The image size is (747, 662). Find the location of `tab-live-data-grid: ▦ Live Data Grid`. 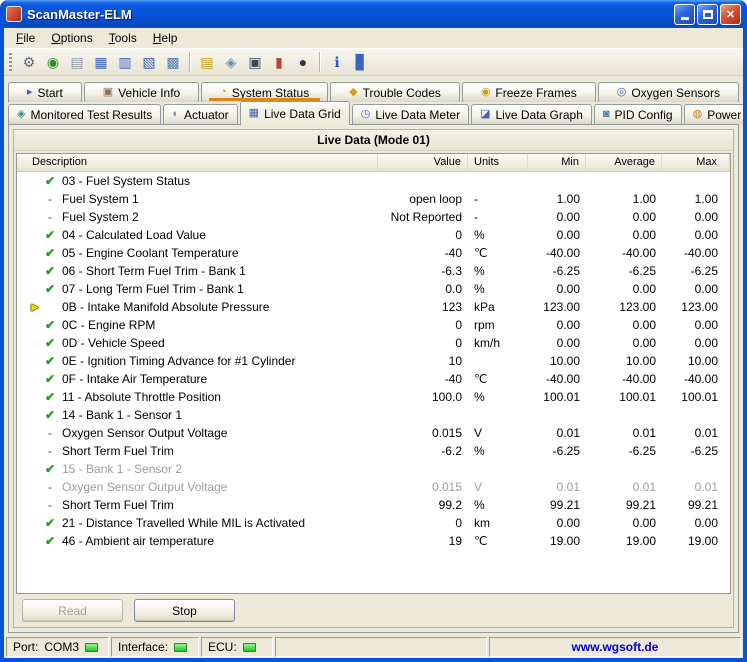

tab-live-data-grid: ▦ Live Data Grid is located at coordinates (294, 113).